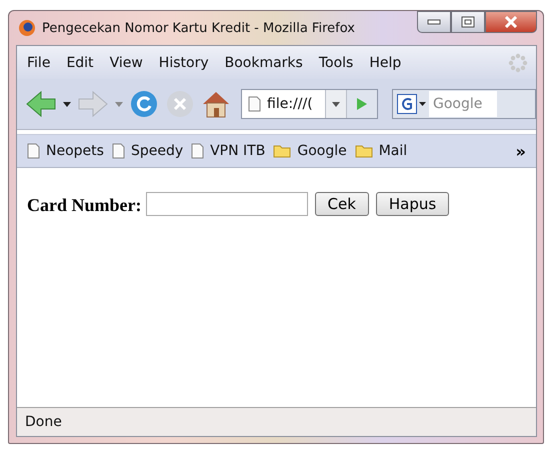 The height and width of the screenshot is (452, 549). What do you see at coordinates (38, 62) in the screenshot?
I see `menu-item: File` at bounding box center [38, 62].